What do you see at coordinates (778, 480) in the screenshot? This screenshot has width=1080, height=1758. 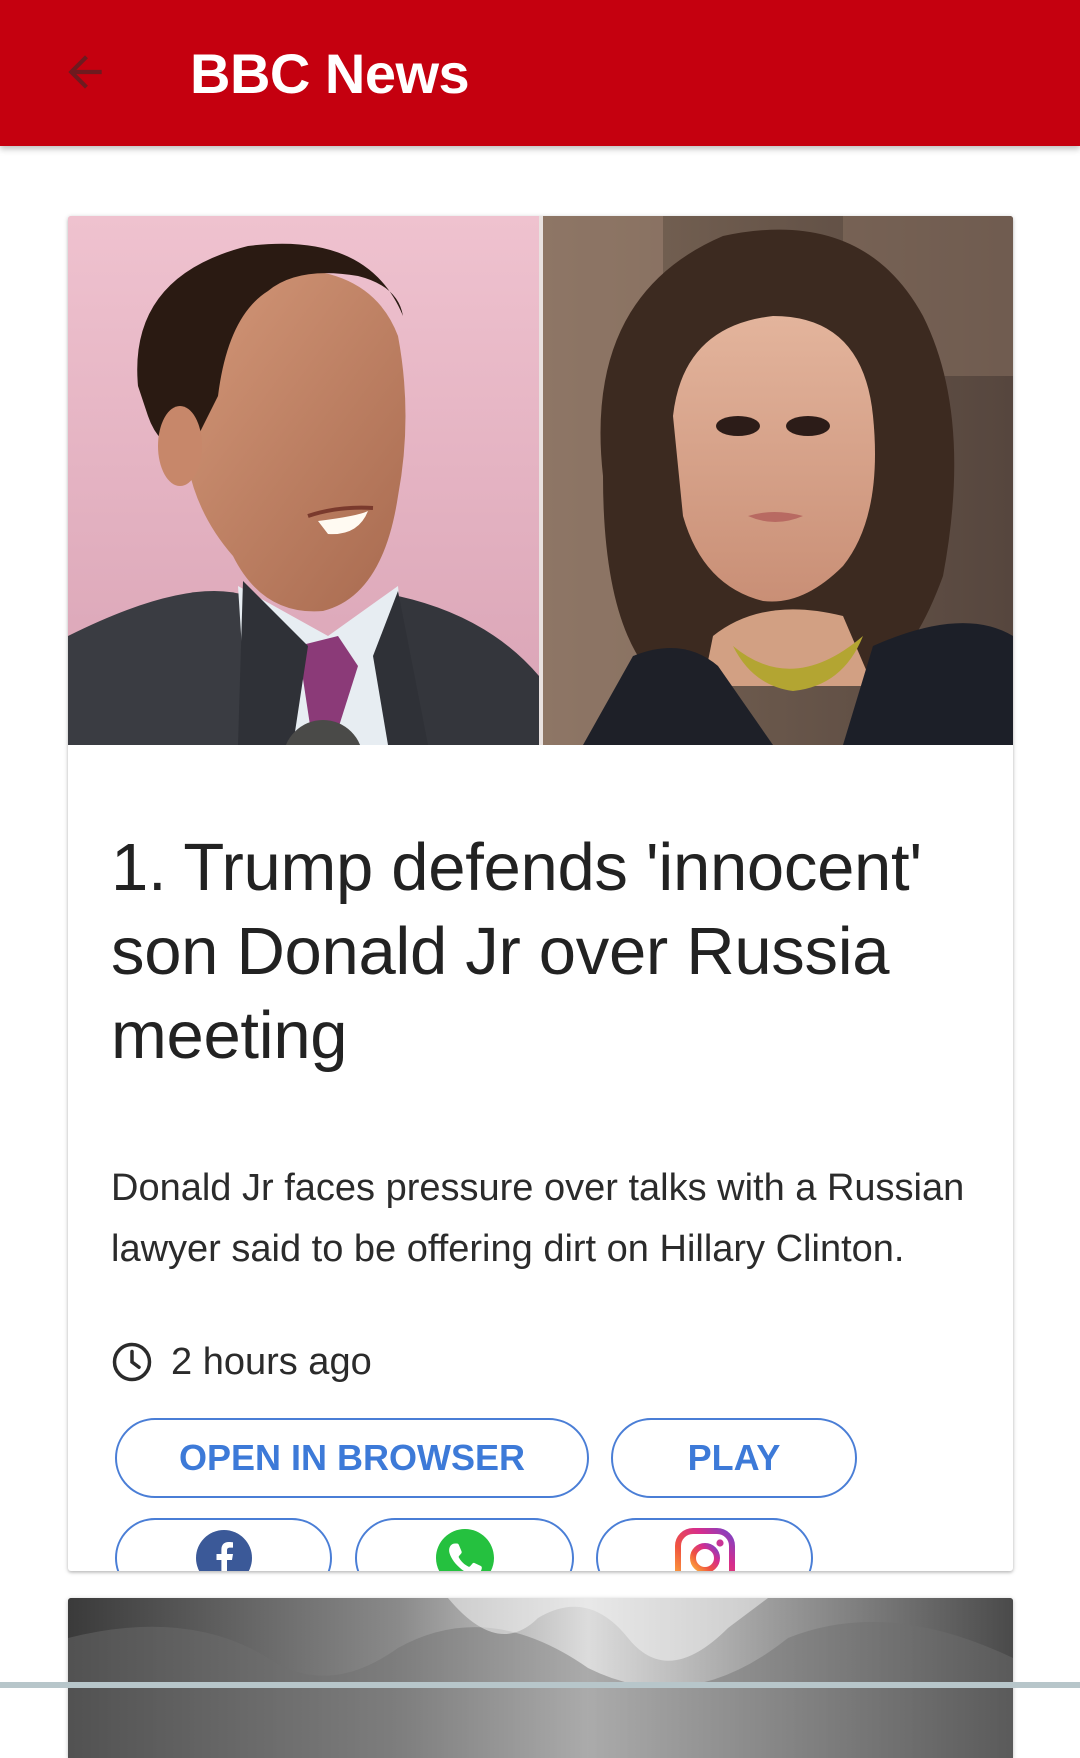 I see `hero-photo-right` at bounding box center [778, 480].